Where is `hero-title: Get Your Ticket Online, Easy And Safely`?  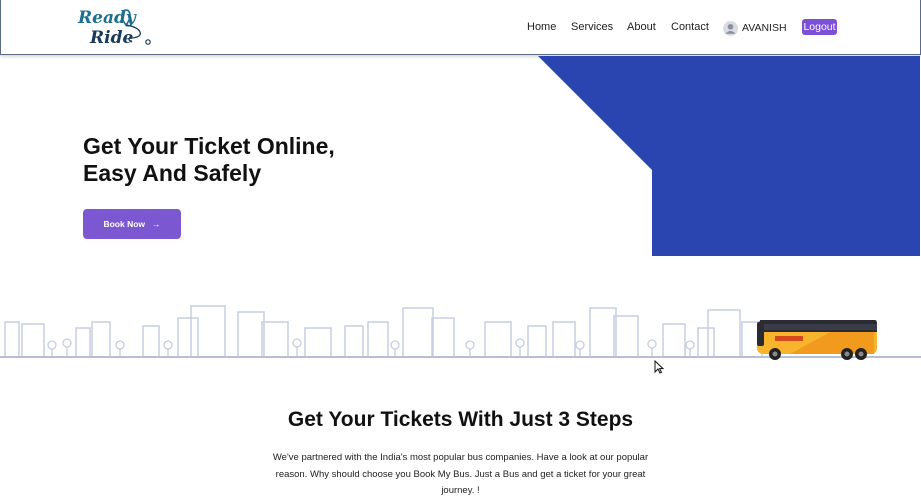
hero-title: Get Your Ticket Online, Easy And Safely is located at coordinates (209, 160).